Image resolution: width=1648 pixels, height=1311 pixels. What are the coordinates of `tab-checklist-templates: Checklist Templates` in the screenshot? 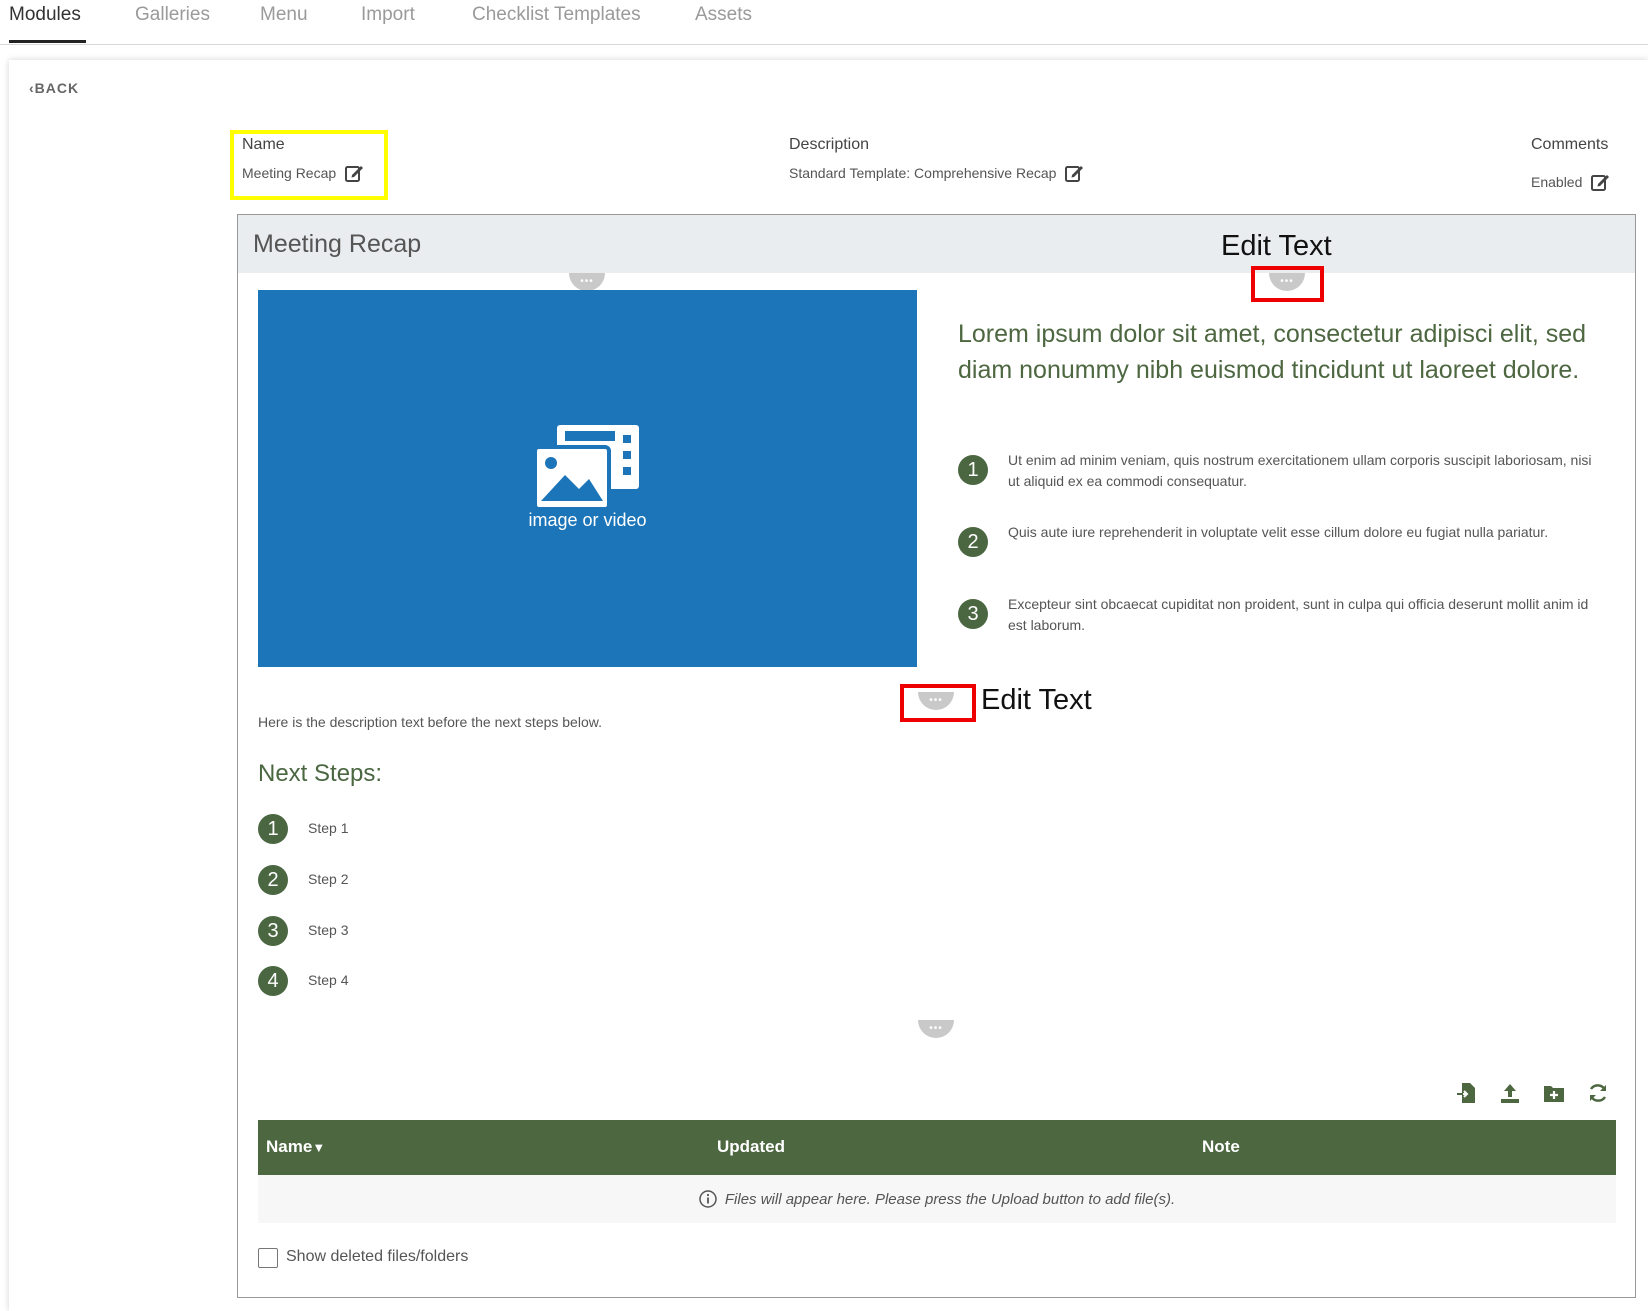 It's located at (556, 15).